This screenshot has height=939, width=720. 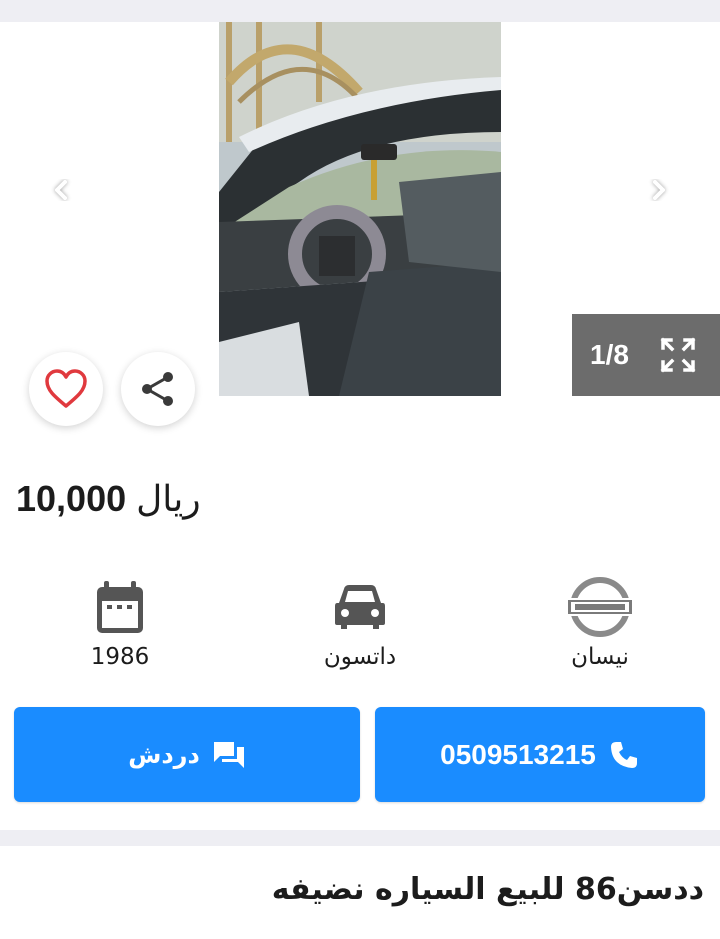 I want to click on price-currency: ريال, so click(x=168, y=498).